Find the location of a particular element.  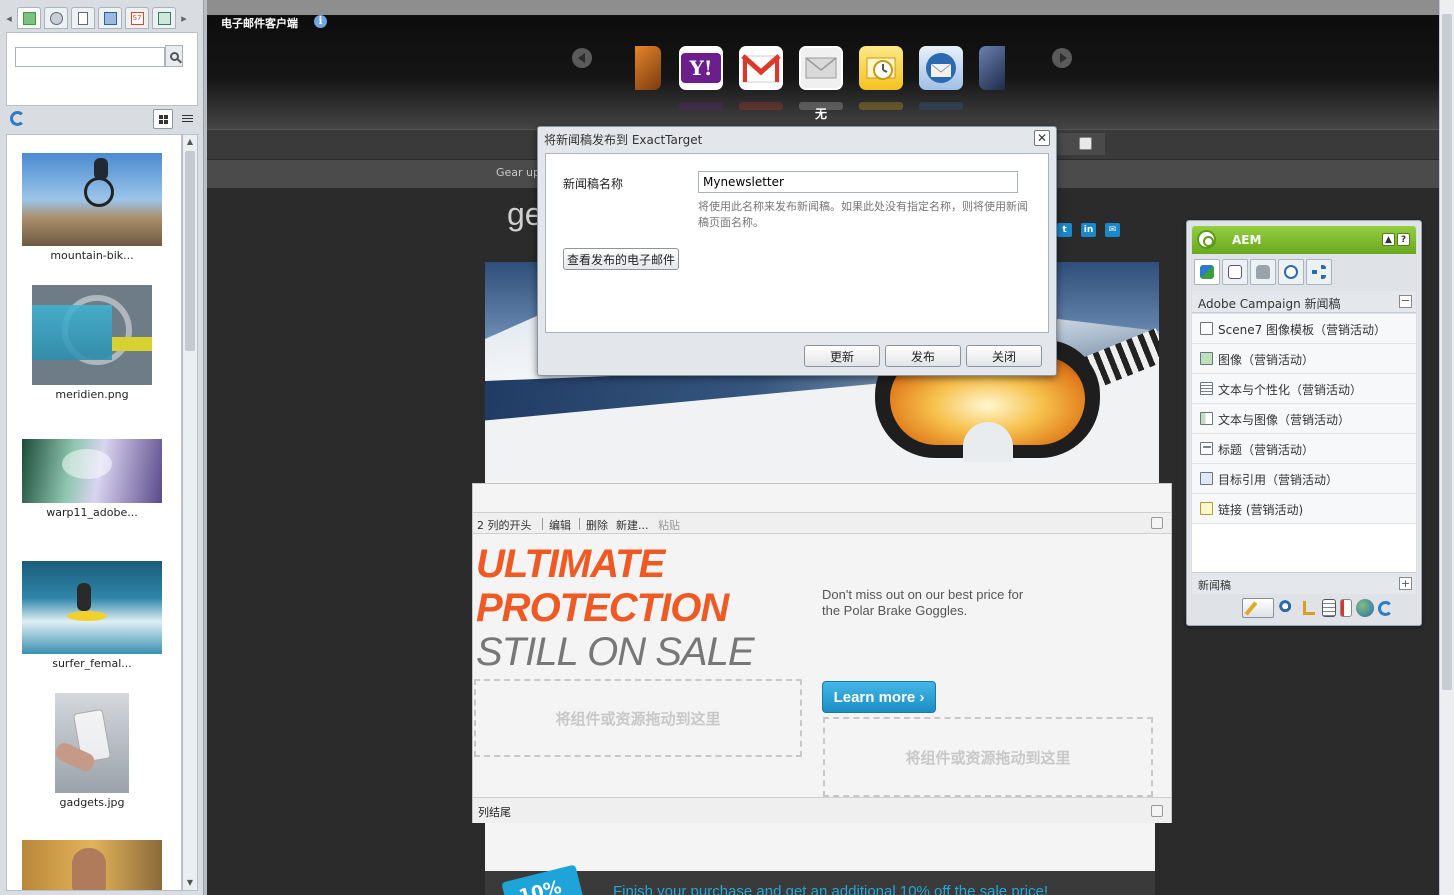

publish-button: 发布 is located at coordinates (923, 356).